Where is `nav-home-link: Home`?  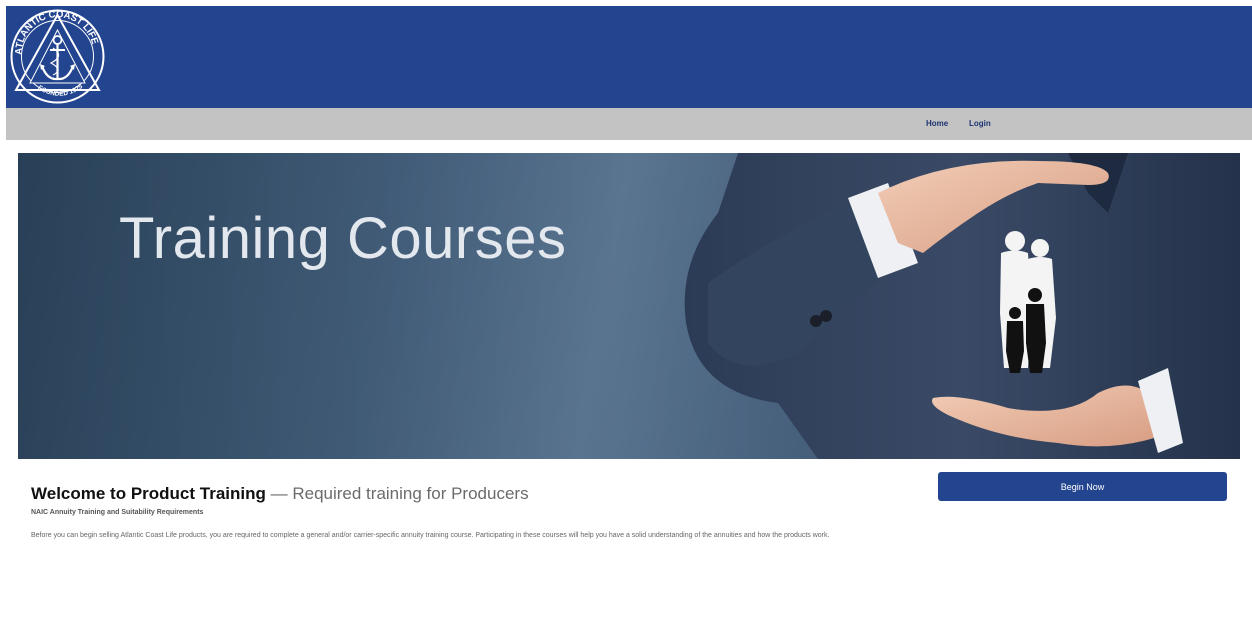 nav-home-link: Home is located at coordinates (937, 123).